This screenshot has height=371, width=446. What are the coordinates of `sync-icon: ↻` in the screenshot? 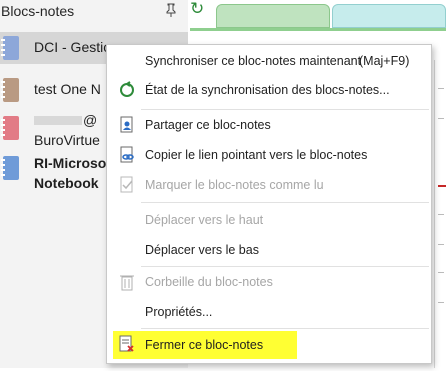 It's located at (198, 10).